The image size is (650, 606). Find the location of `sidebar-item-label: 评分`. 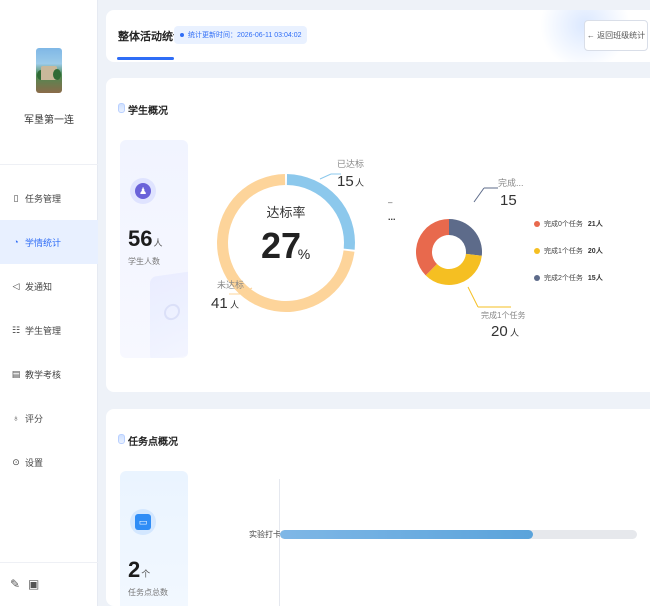

sidebar-item-label: 评分 is located at coordinates (34, 418).